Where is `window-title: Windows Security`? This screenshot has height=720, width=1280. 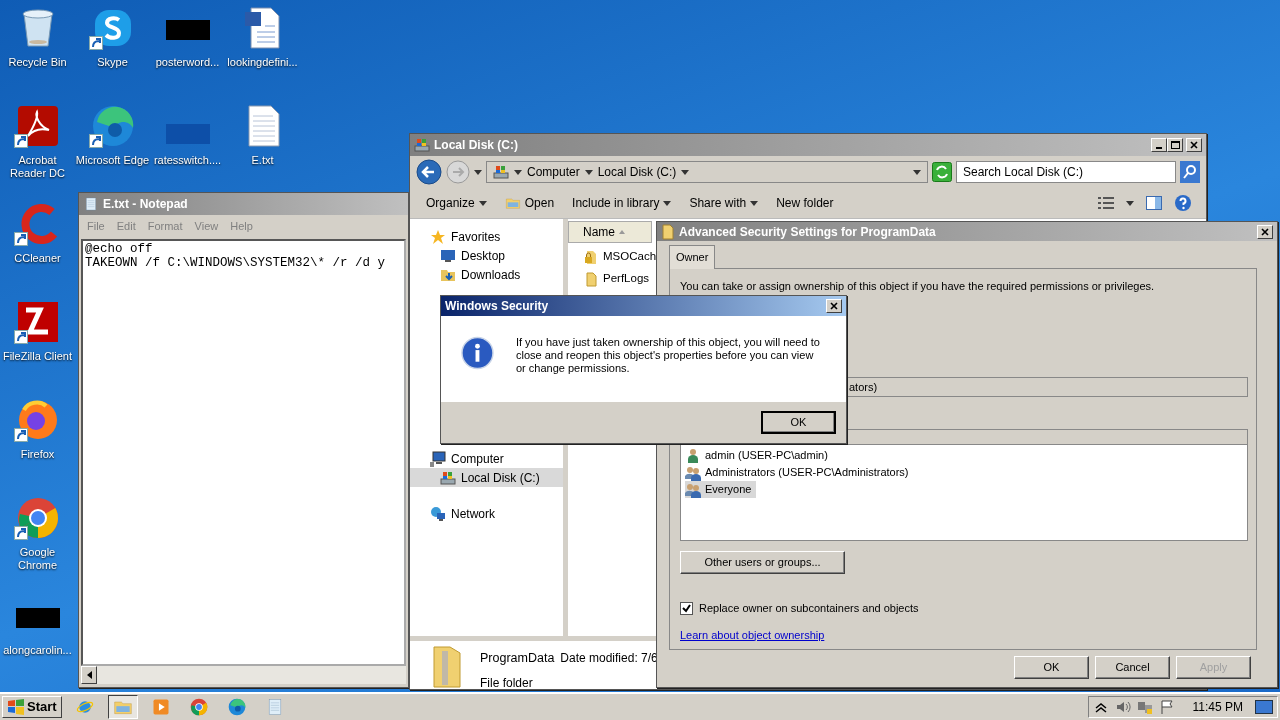
window-title: Windows Security is located at coordinates (497, 306).